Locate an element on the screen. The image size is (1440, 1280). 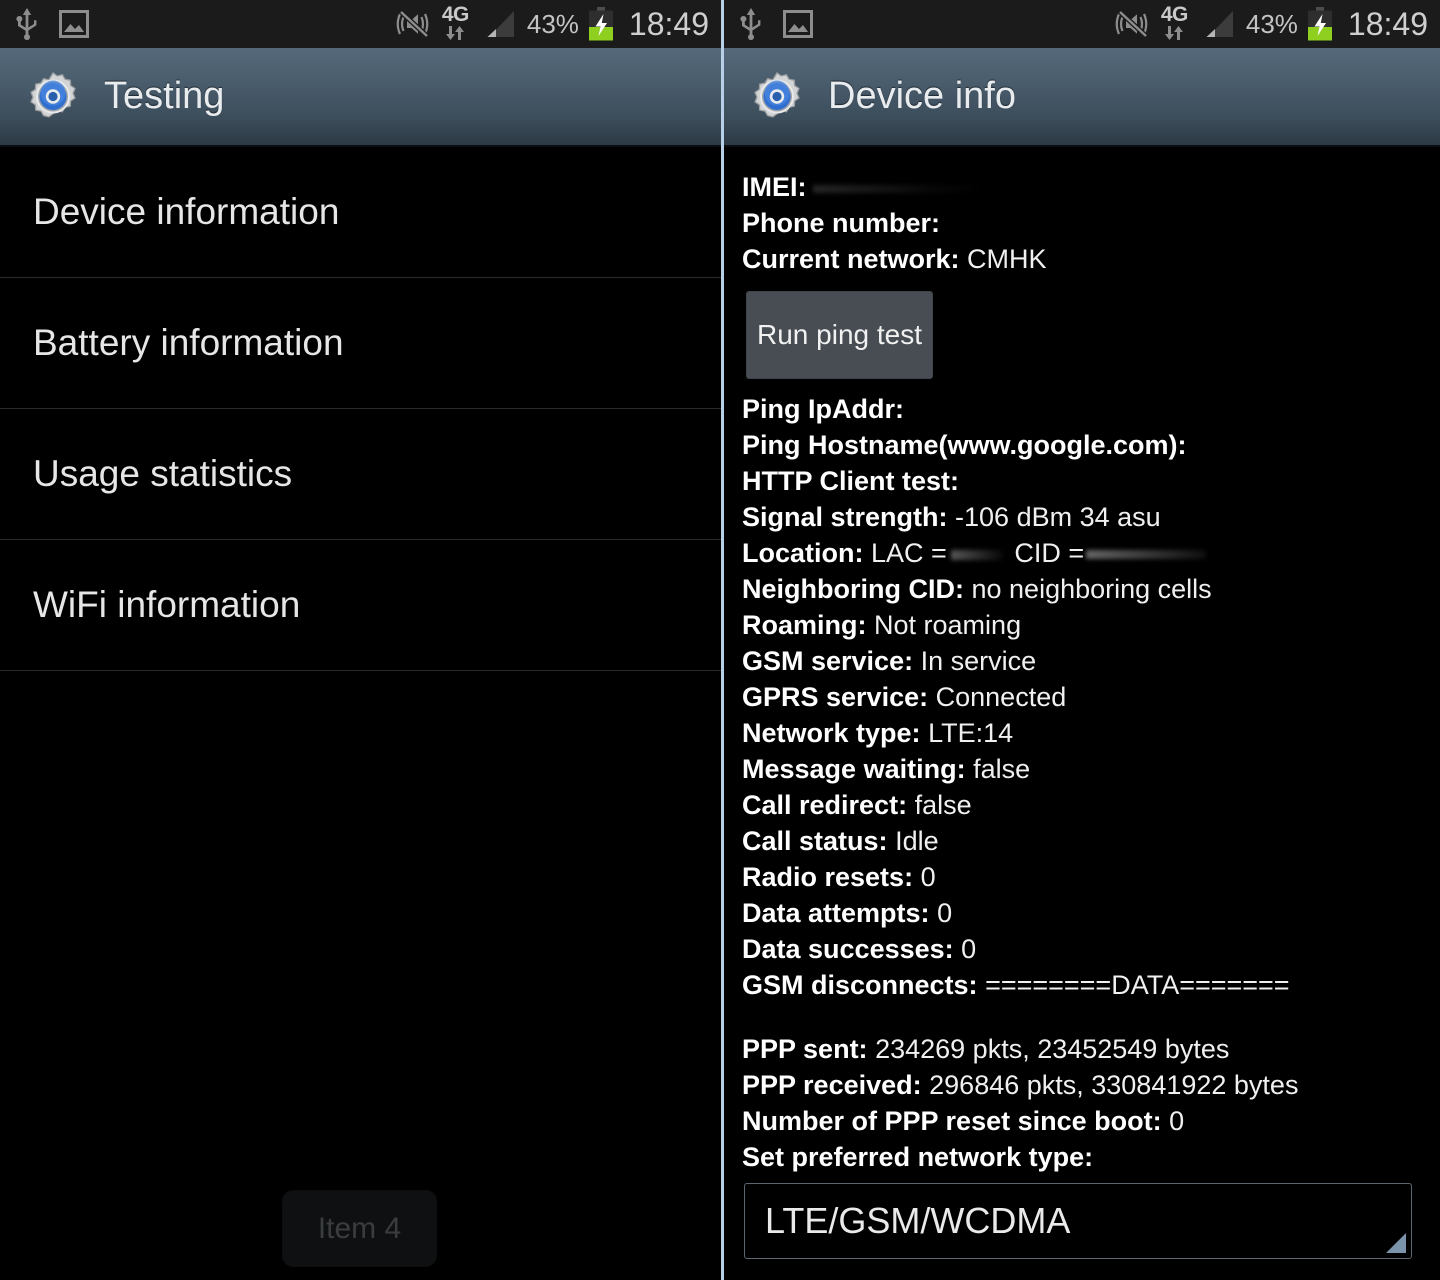
field-key: Call status: is located at coordinates (815, 841).